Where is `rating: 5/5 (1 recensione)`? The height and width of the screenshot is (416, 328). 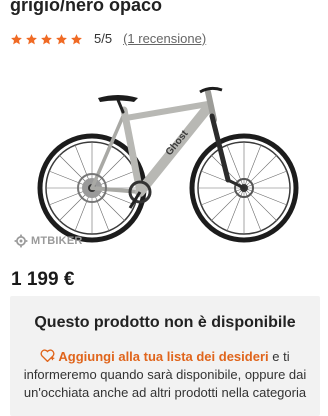
rating: 5/5 (1 recensione) is located at coordinates (108, 39).